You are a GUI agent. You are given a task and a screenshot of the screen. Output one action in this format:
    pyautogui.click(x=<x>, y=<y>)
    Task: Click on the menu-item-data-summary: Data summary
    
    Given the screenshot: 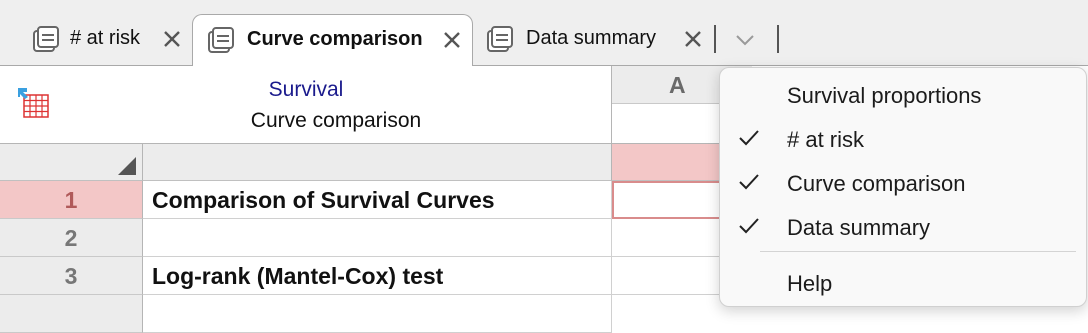 What is the action you would take?
    pyautogui.click(x=903, y=227)
    